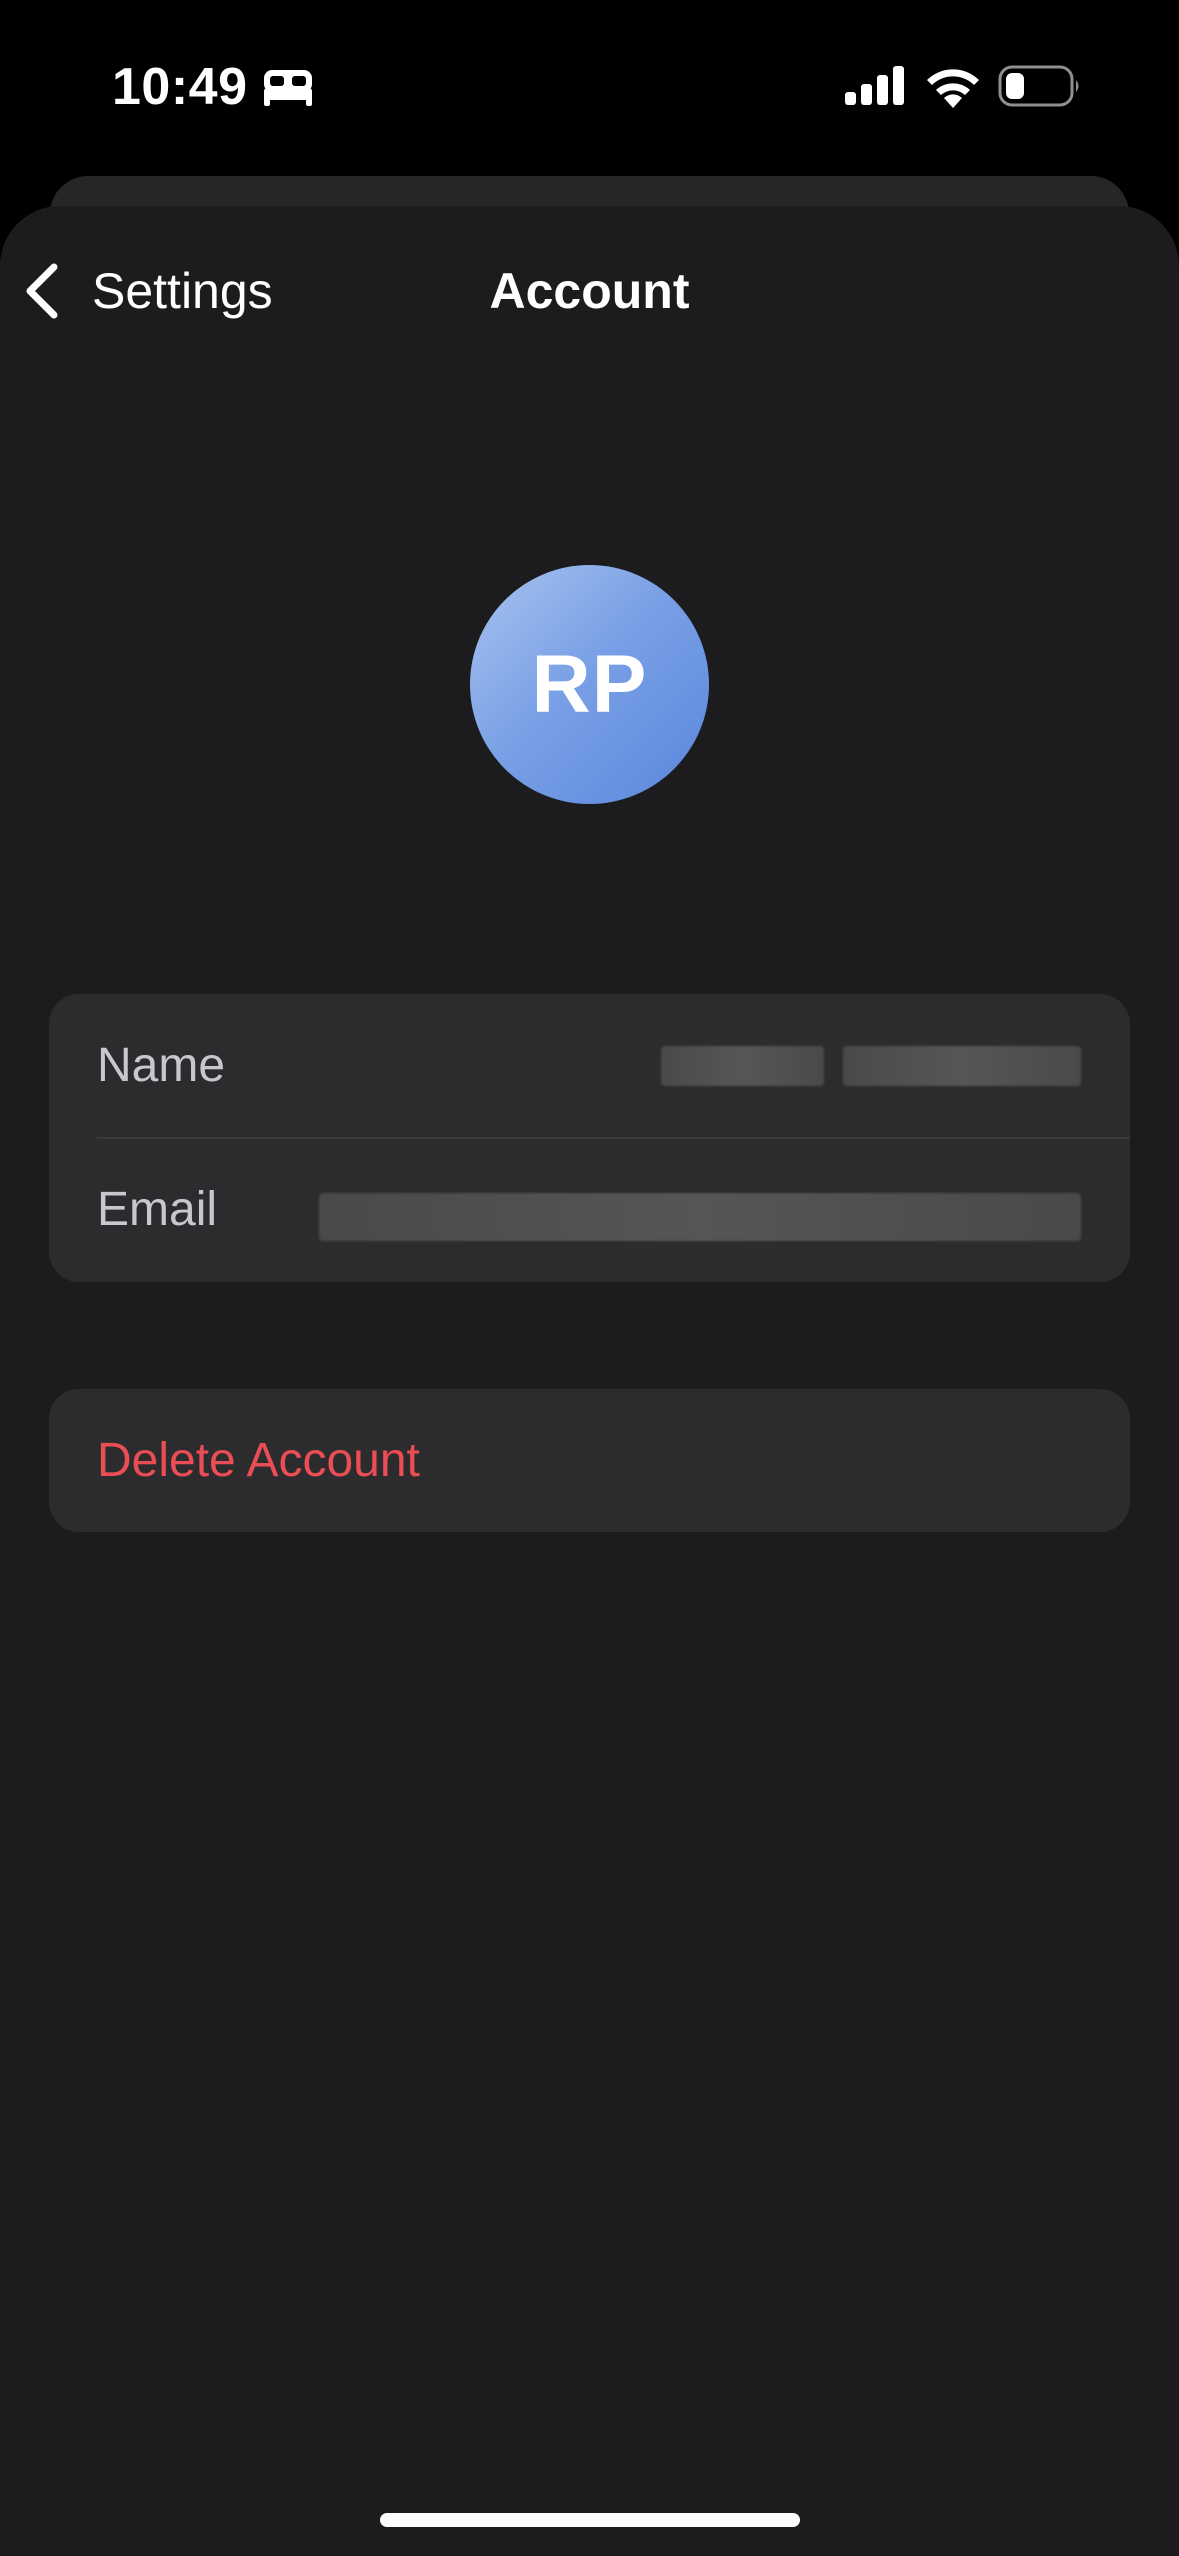  I want to click on redacted-last-name, so click(962, 1066).